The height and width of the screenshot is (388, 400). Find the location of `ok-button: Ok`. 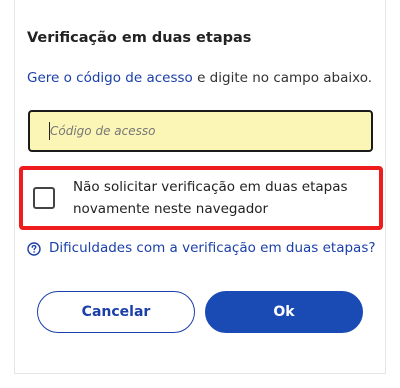

ok-button: Ok is located at coordinates (284, 312).